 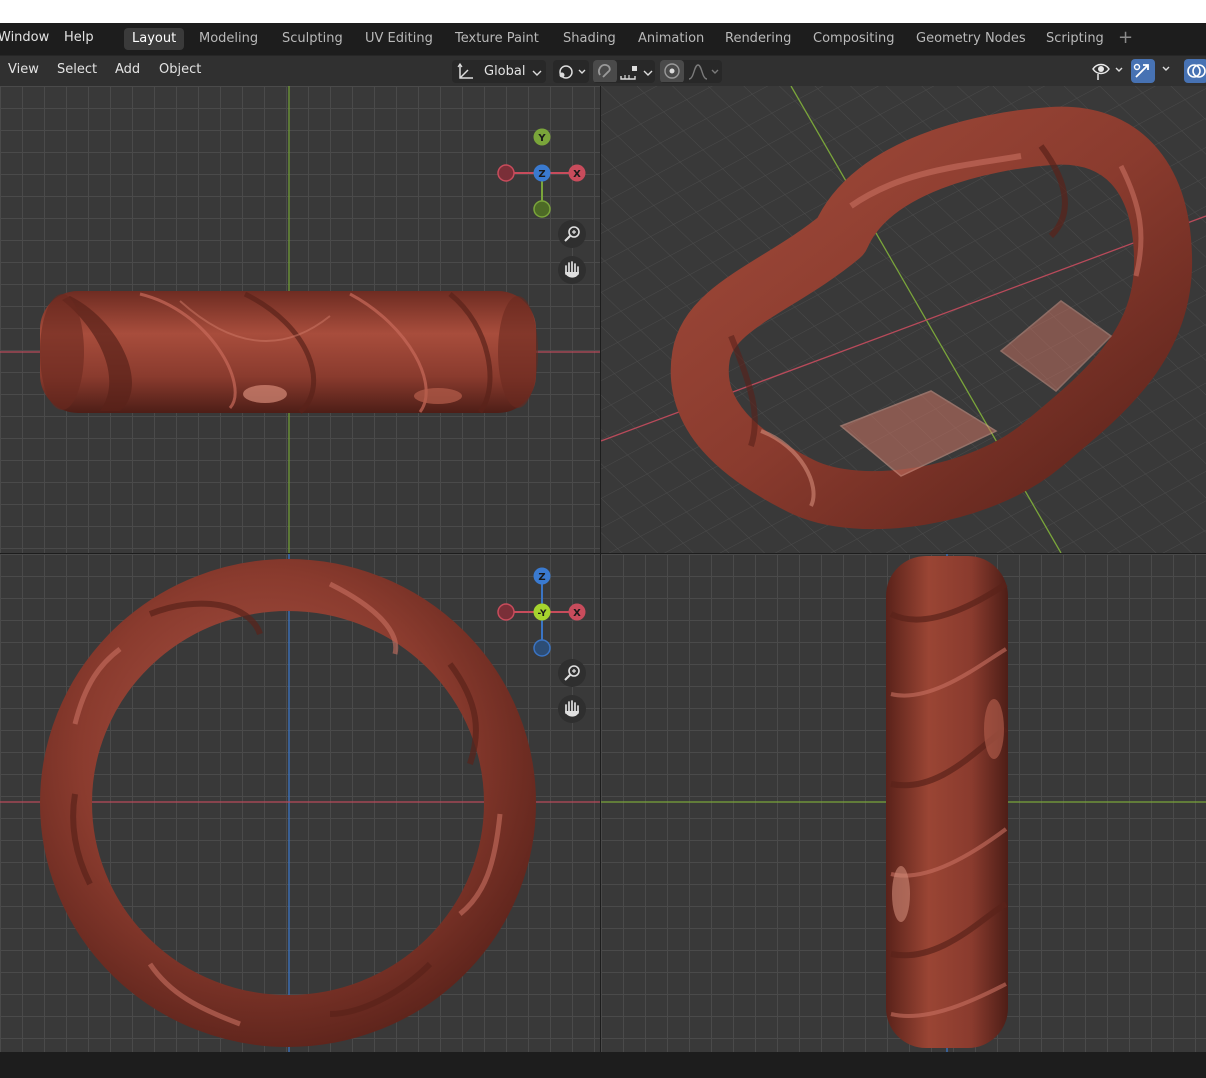 I want to click on pivot-icon, so click(x=572, y=72).